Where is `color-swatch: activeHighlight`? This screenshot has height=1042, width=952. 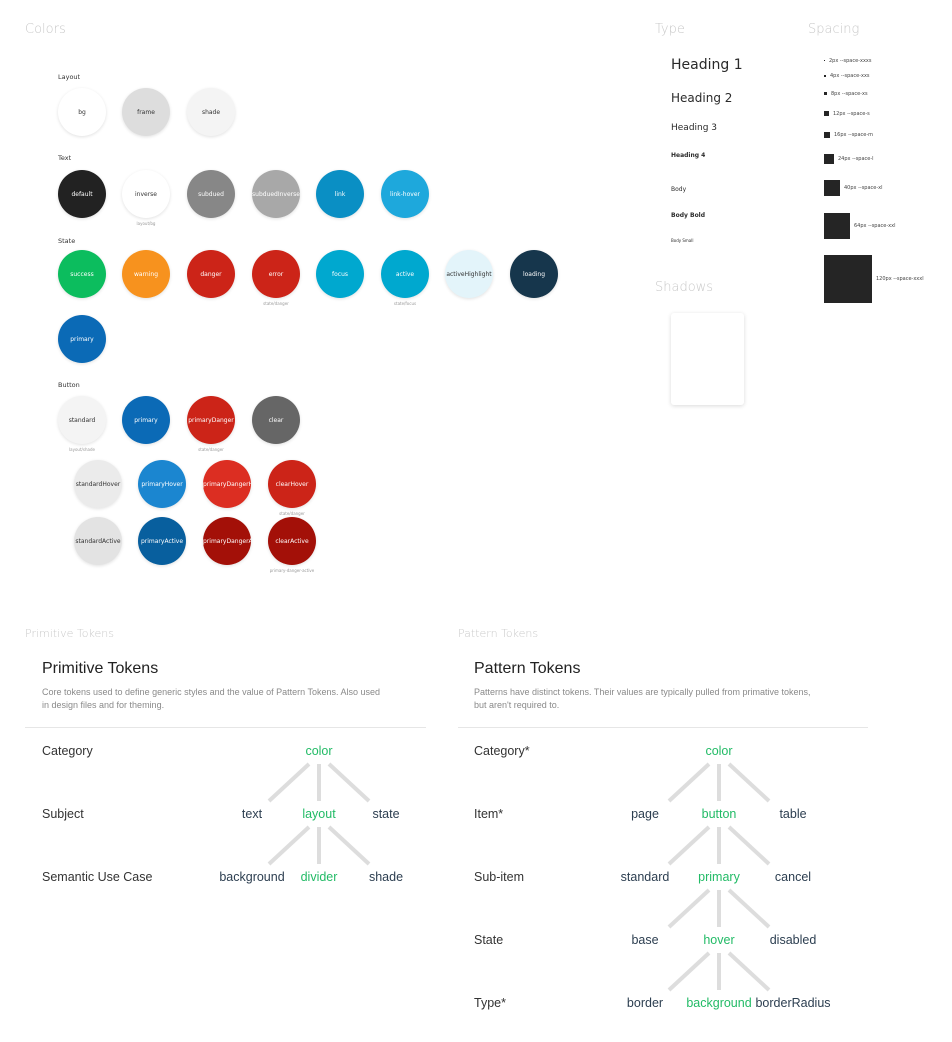 color-swatch: activeHighlight is located at coordinates (469, 274).